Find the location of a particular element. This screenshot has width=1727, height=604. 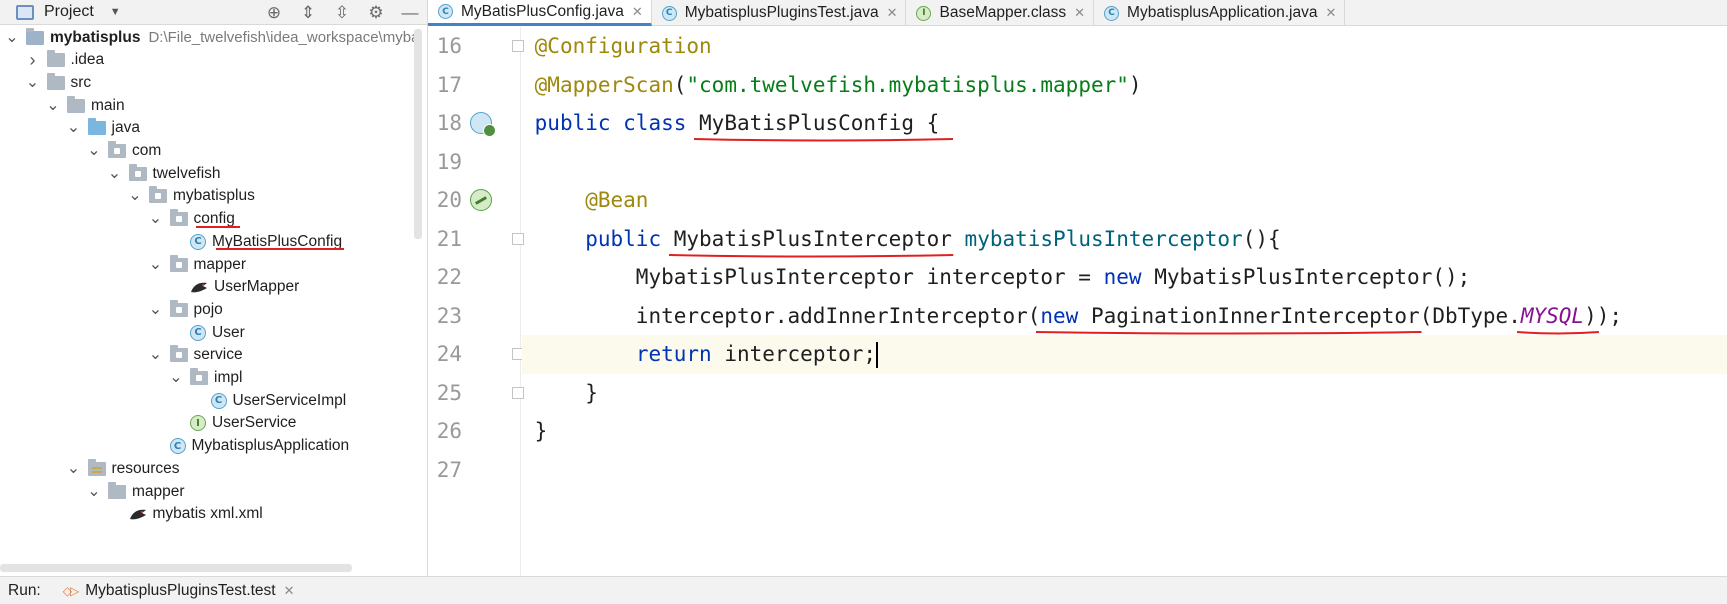

tree-item-config: ⌄ config is located at coordinates (191, 219).